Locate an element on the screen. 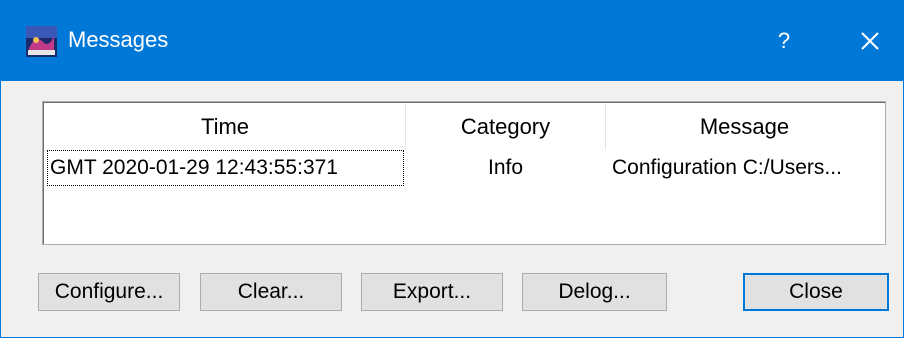 Image resolution: width=904 pixels, height=338 pixels. cell-time: GMT 2020-01-29 12:43:55:371 is located at coordinates (225, 168).